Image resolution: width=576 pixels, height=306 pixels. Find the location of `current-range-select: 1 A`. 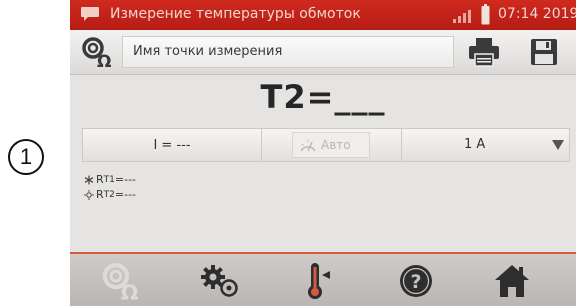

current-range-select: 1 A is located at coordinates (485, 145).